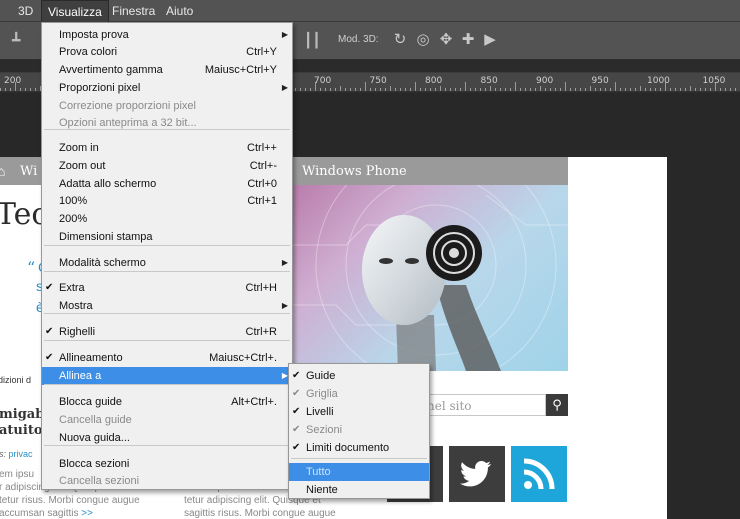  I want to click on menu-visualizza: Visualizza, so click(75, 11).